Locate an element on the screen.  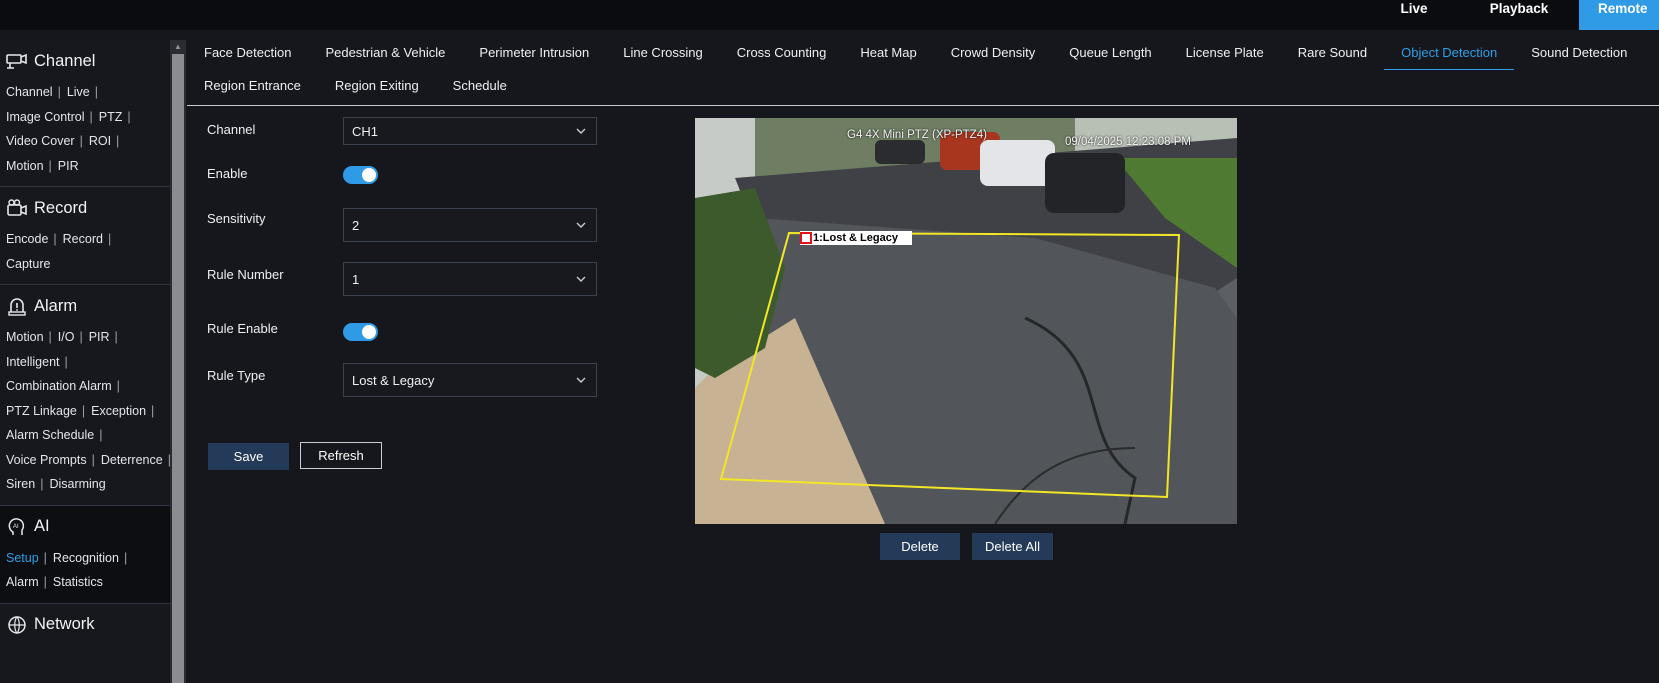
tab-queue-length: Queue Length is located at coordinates (1110, 55).